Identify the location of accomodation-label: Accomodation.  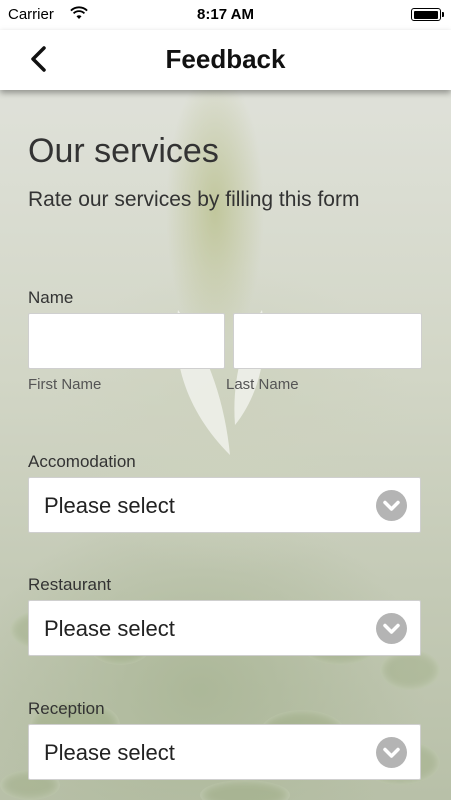
(82, 461).